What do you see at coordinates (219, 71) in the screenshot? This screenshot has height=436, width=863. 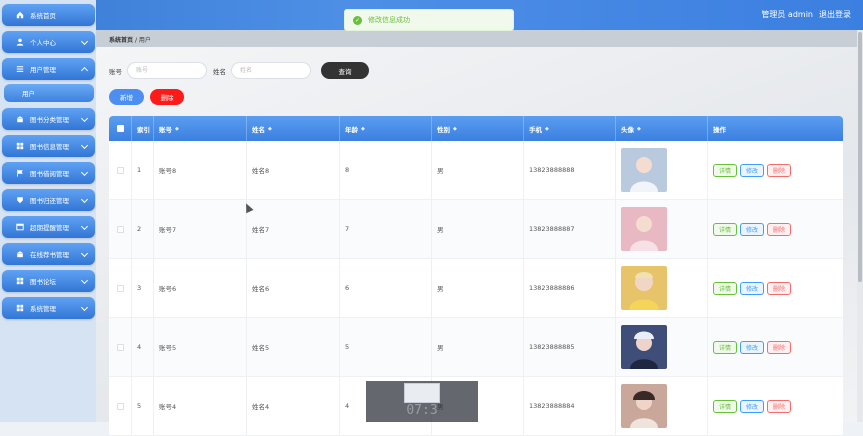 I see `name-label: 姓名` at bounding box center [219, 71].